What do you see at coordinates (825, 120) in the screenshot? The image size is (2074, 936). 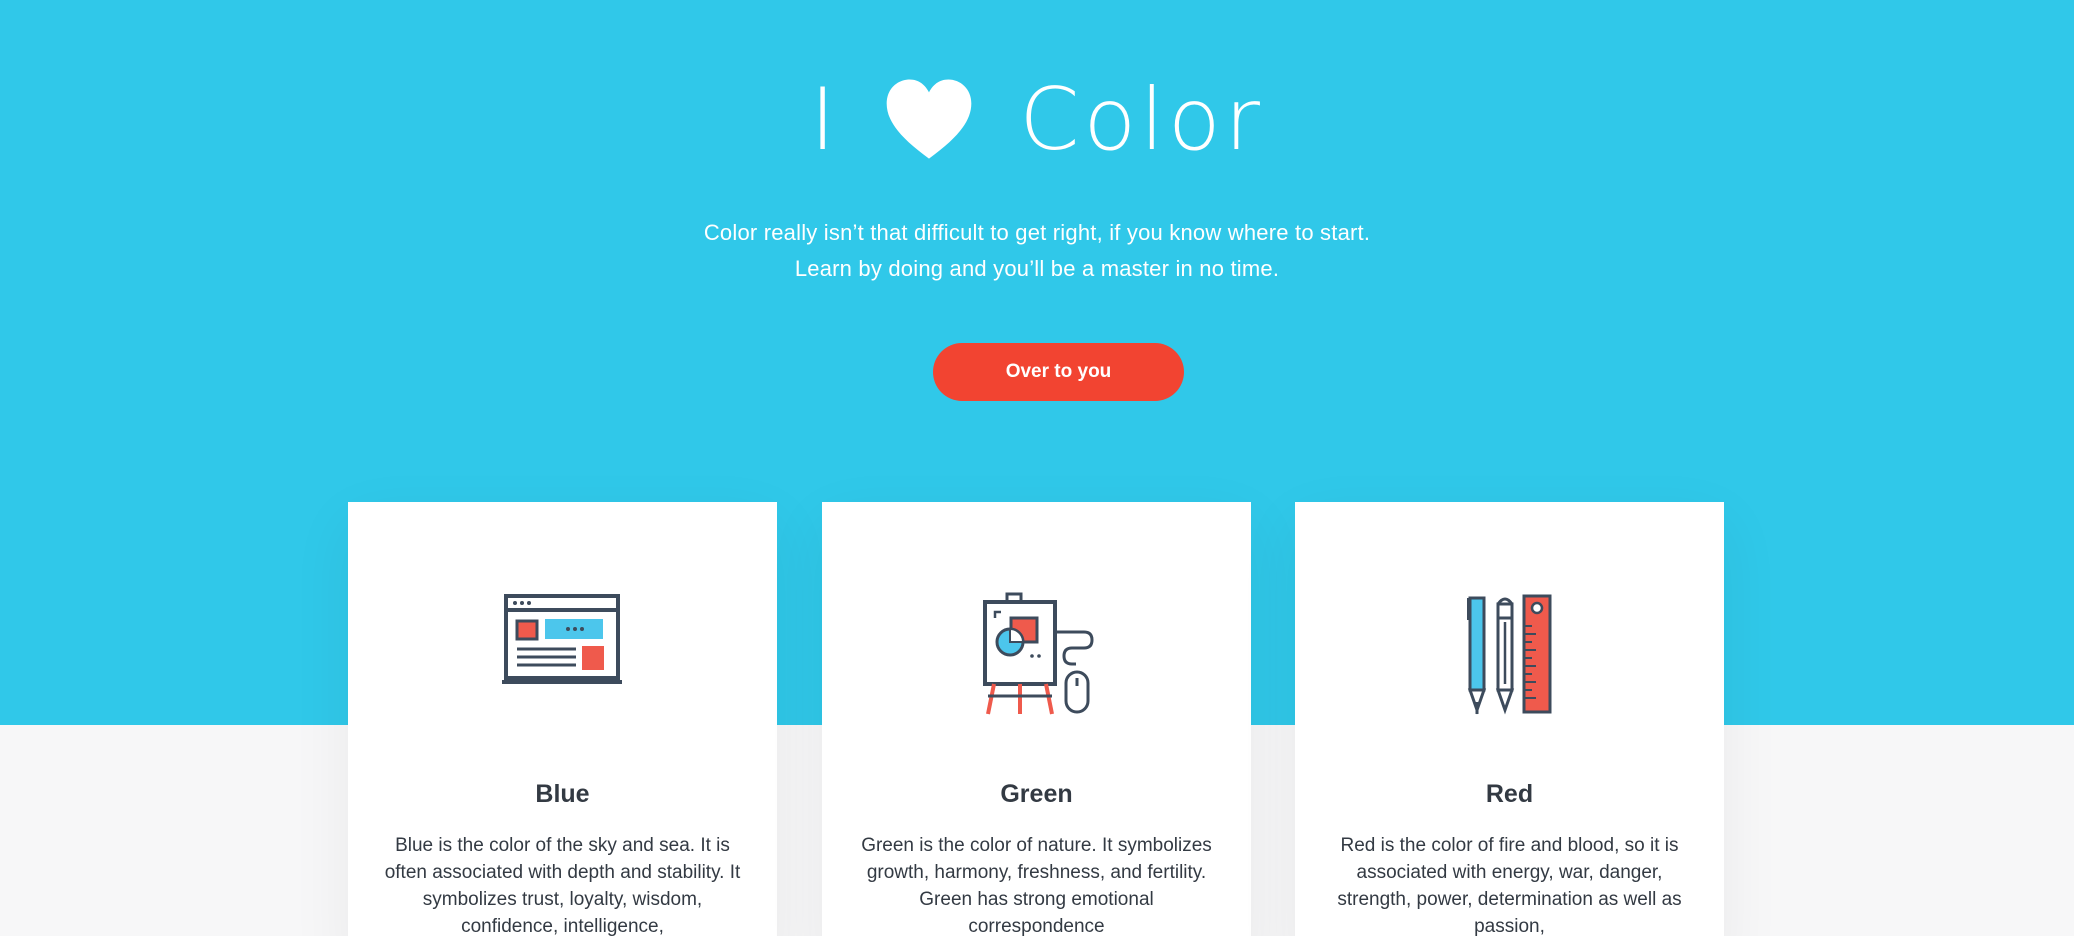 I see `title-word-i: I` at bounding box center [825, 120].